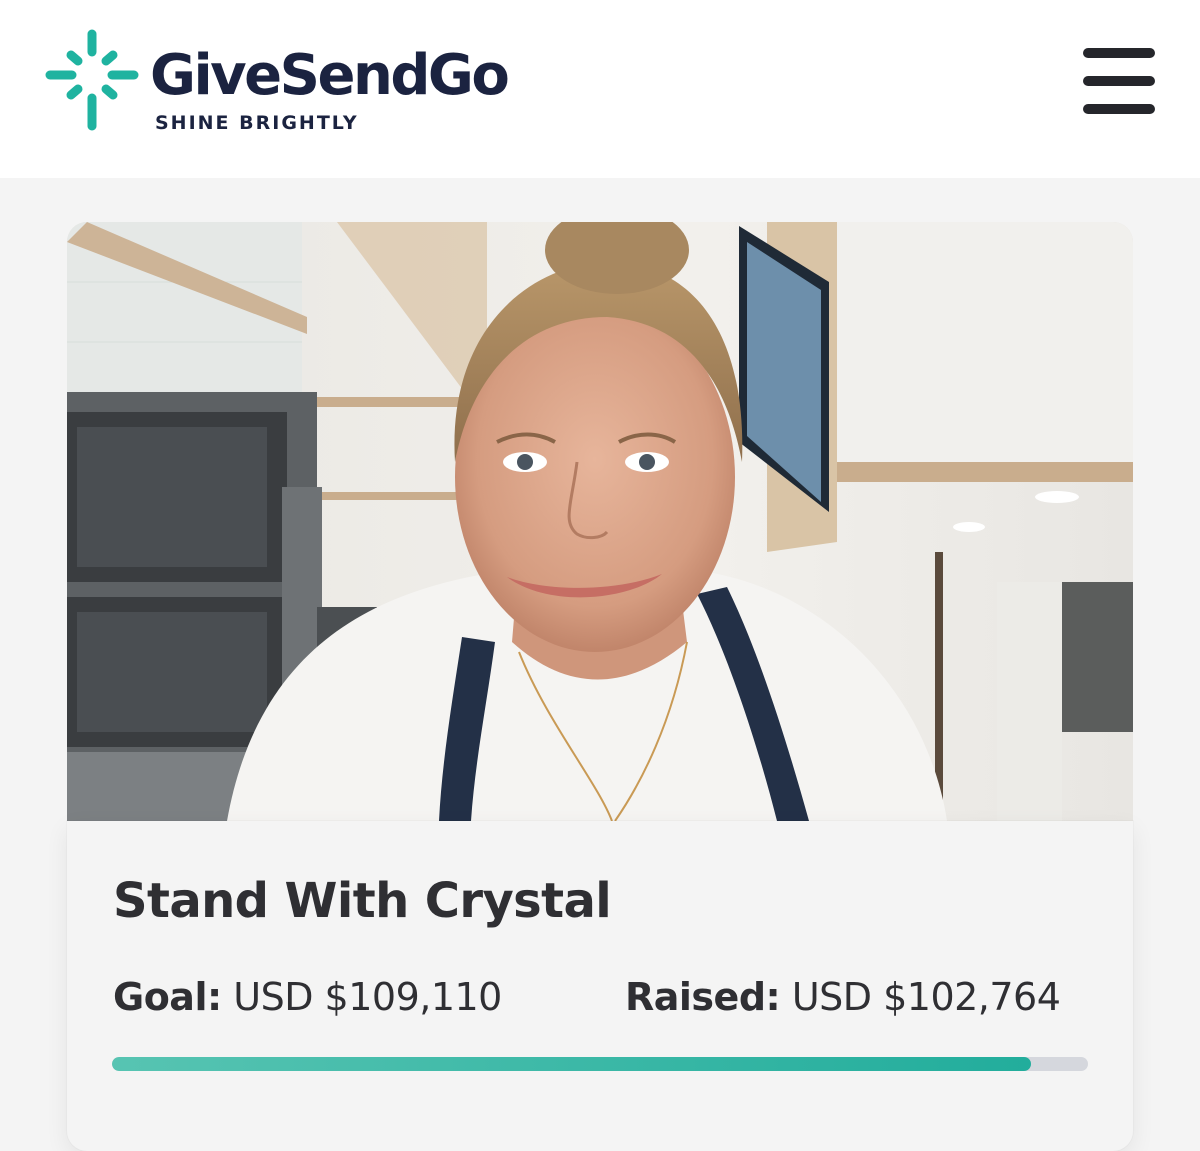 This screenshot has height=1151, width=1200. What do you see at coordinates (92, 80) in the screenshot?
I see `starburst-logo-icon` at bounding box center [92, 80].